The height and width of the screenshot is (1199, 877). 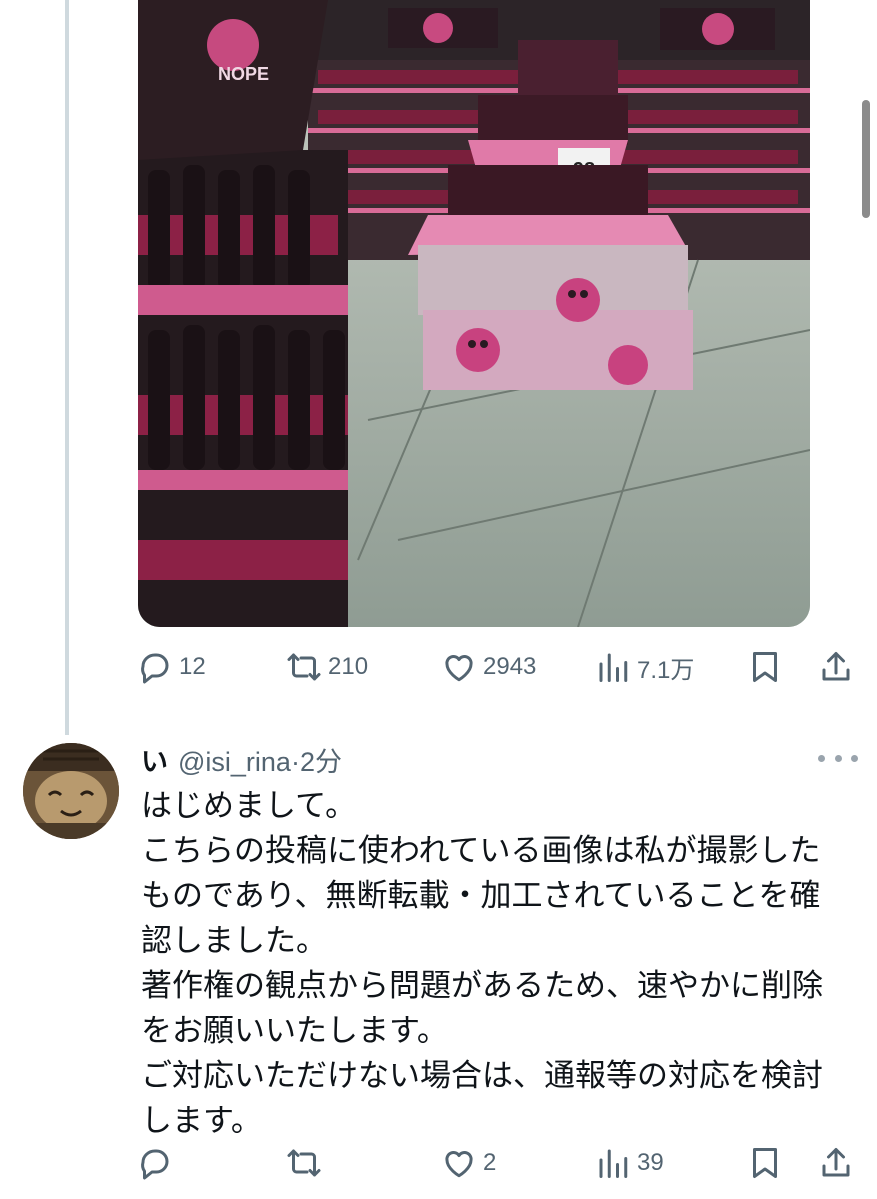 I want to click on reply-handle: @isi_rina, so click(x=234, y=762).